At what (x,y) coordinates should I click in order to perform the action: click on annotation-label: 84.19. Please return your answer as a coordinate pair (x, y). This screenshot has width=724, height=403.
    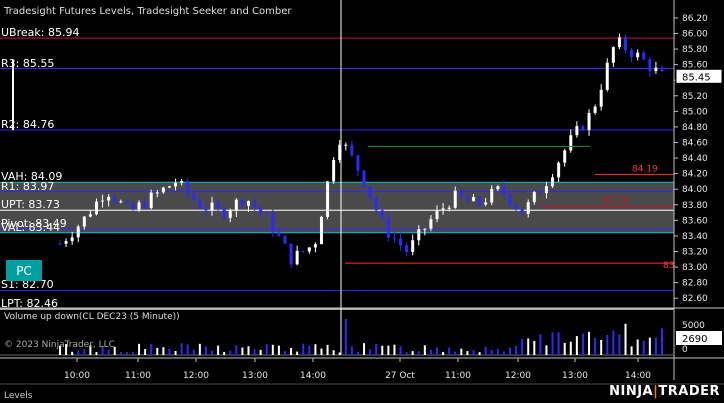
    Looking at the image, I should click on (645, 169).